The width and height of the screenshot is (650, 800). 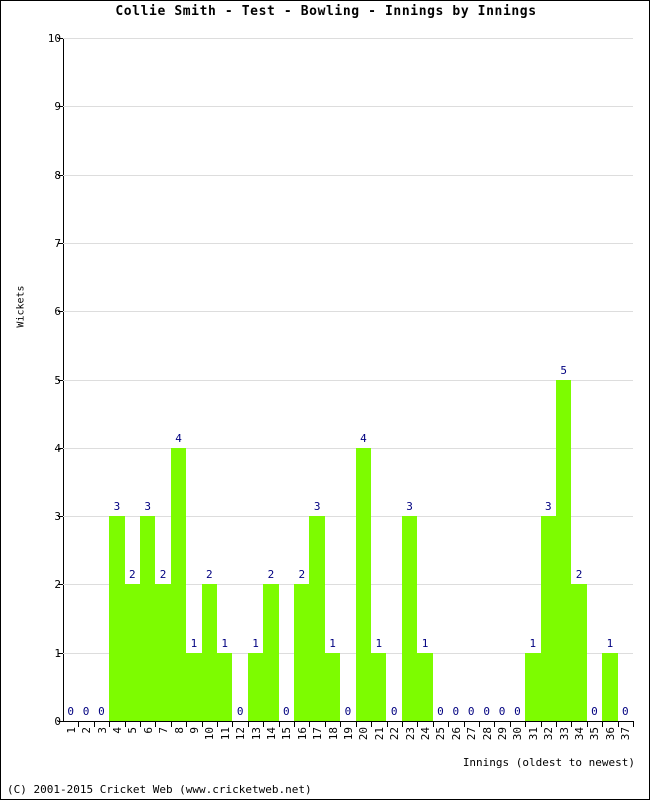 What do you see at coordinates (410, 734) in the screenshot?
I see `x-tick-label: 23` at bounding box center [410, 734].